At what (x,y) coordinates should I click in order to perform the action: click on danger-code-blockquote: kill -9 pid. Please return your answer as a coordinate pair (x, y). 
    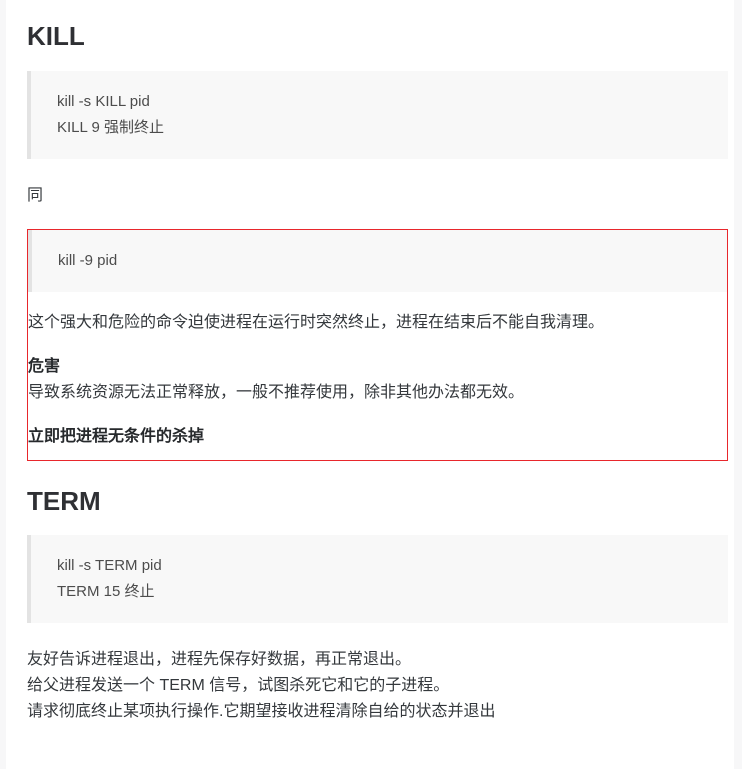
    Looking at the image, I should click on (377, 260).